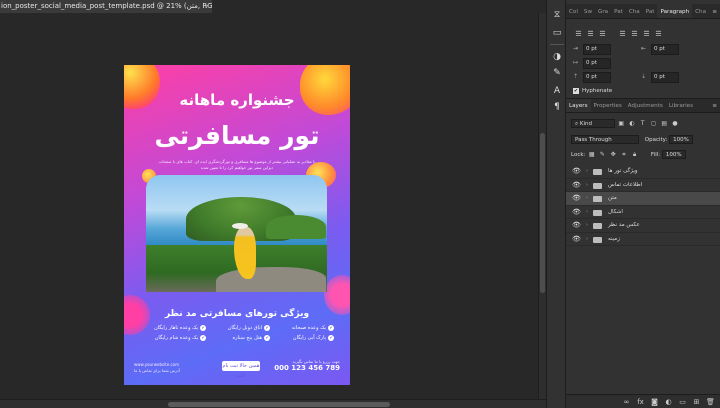  I want to click on lock-row: Lock: ▦ ✎ ✥ ⌗ 🔒︎ Fill: 100%, so click(628, 155).